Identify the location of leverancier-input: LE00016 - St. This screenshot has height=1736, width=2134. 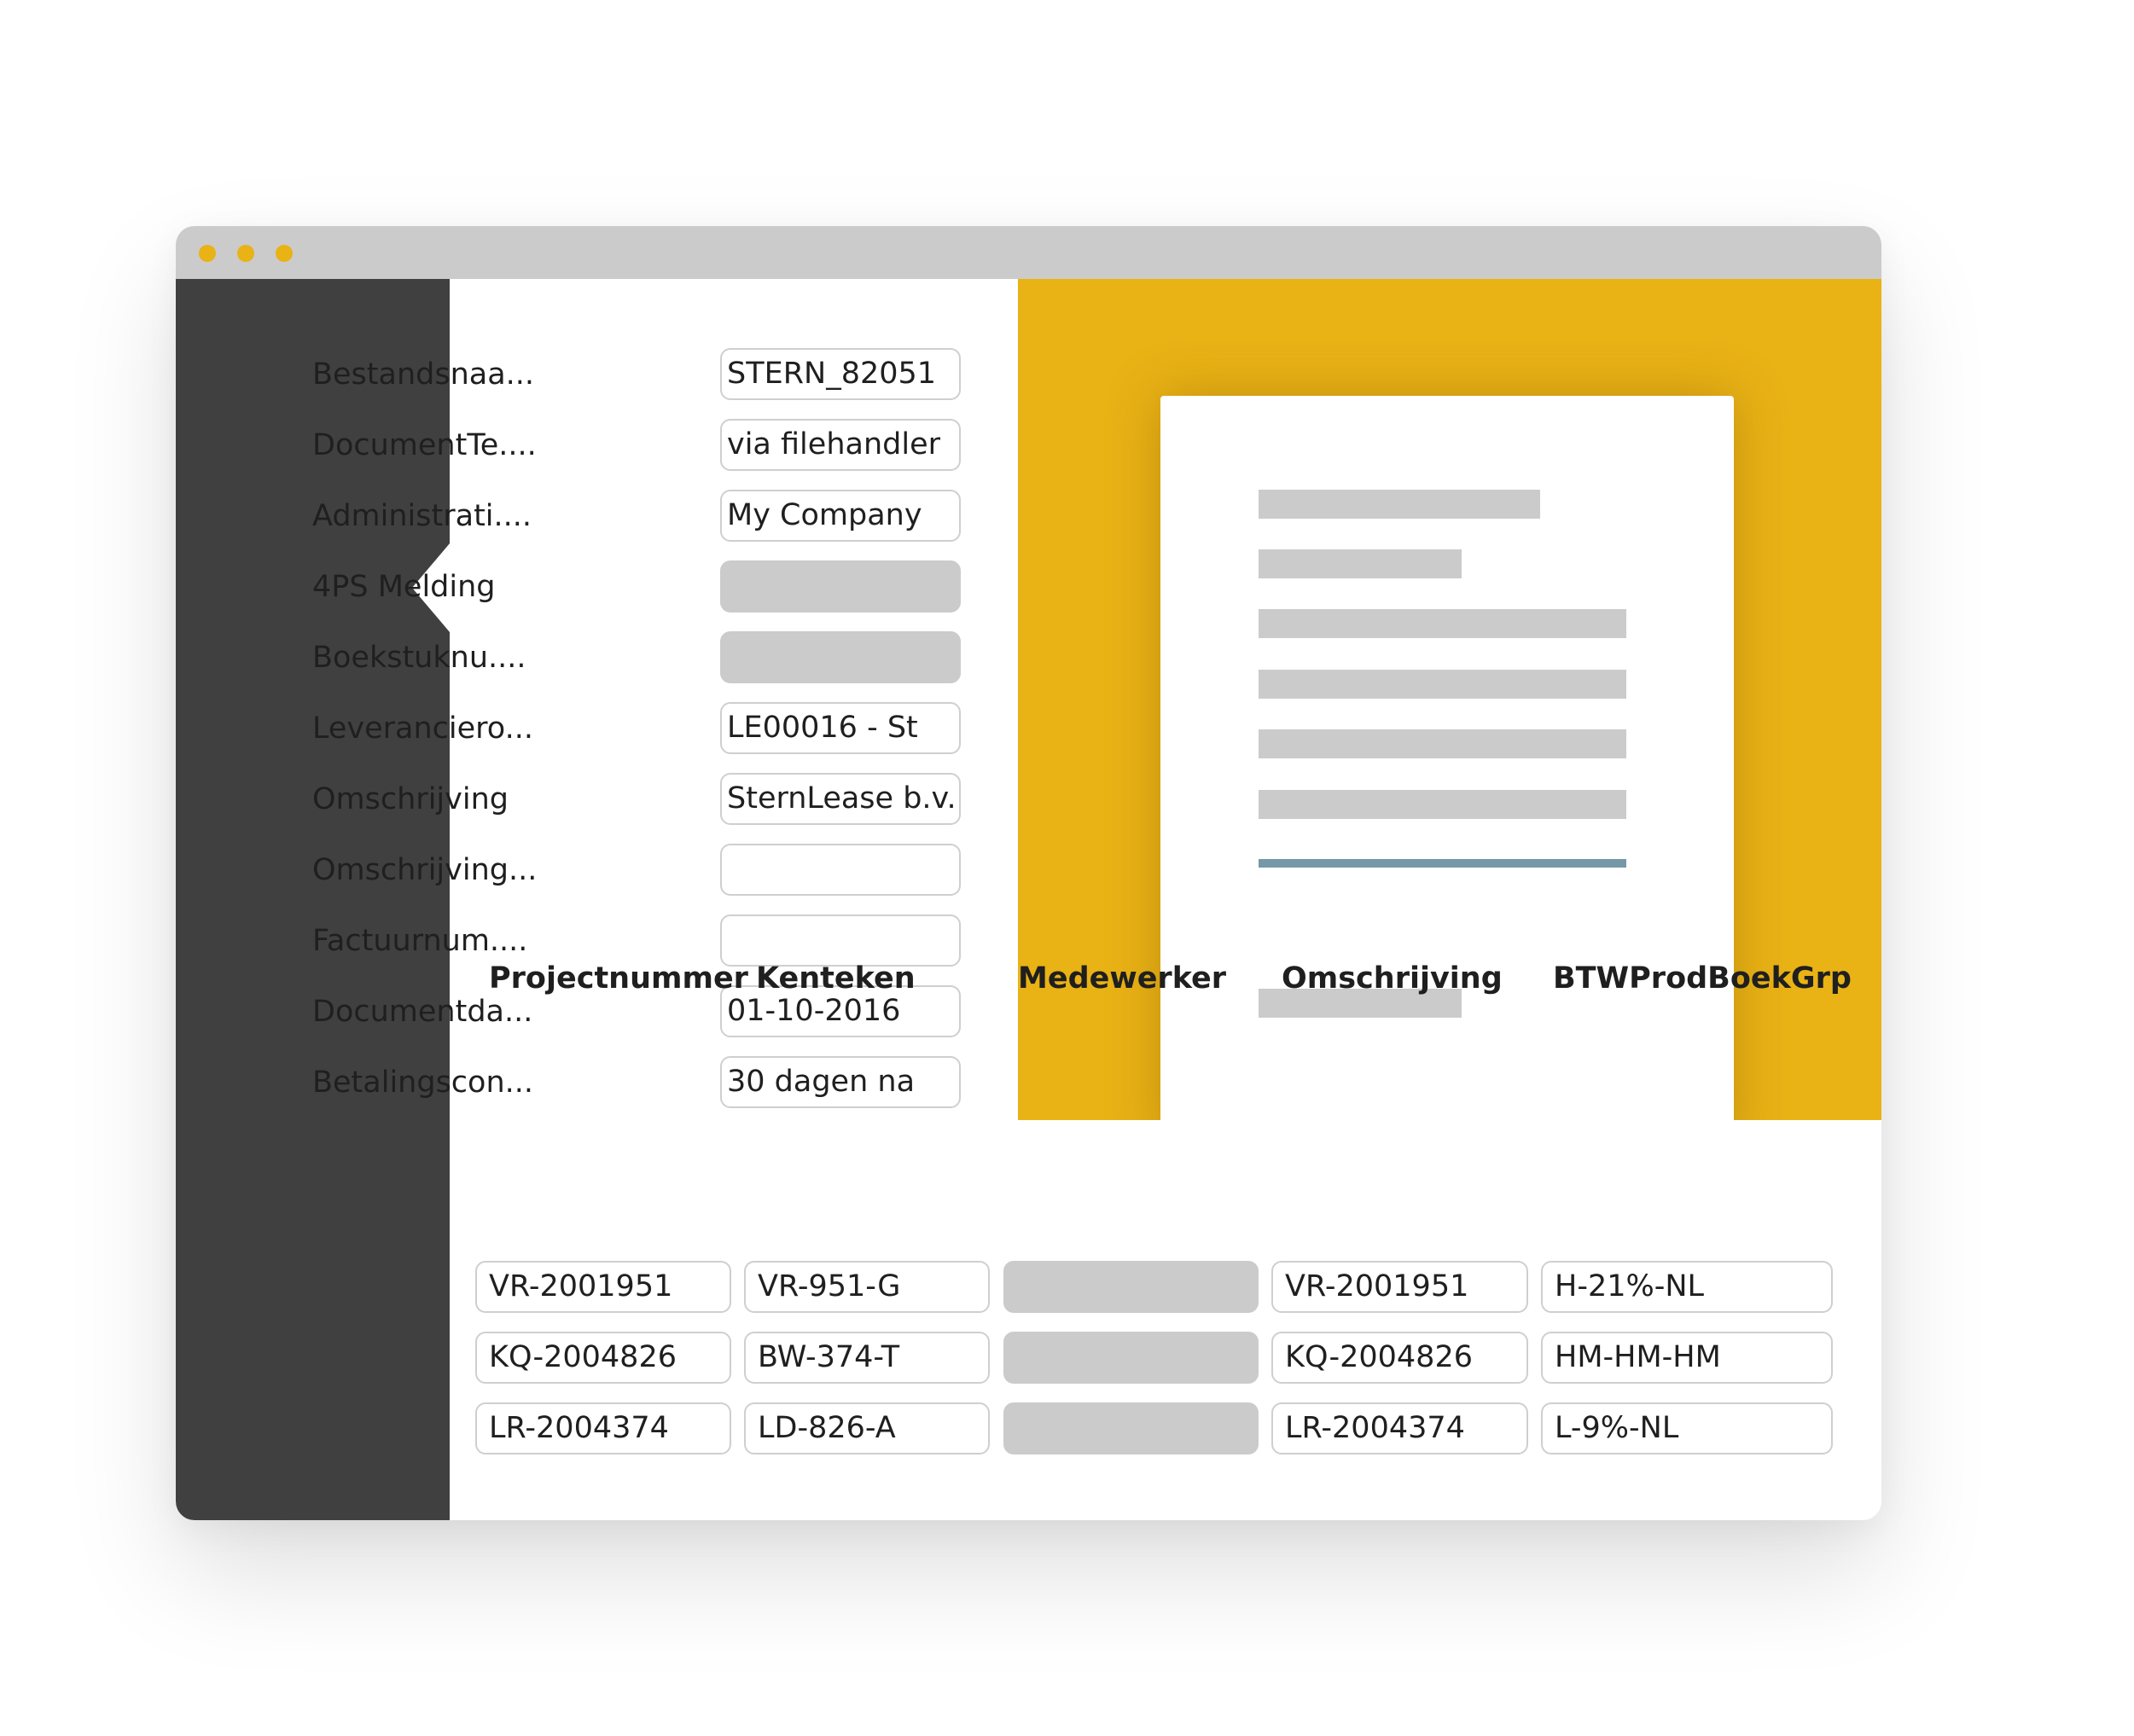
(840, 728).